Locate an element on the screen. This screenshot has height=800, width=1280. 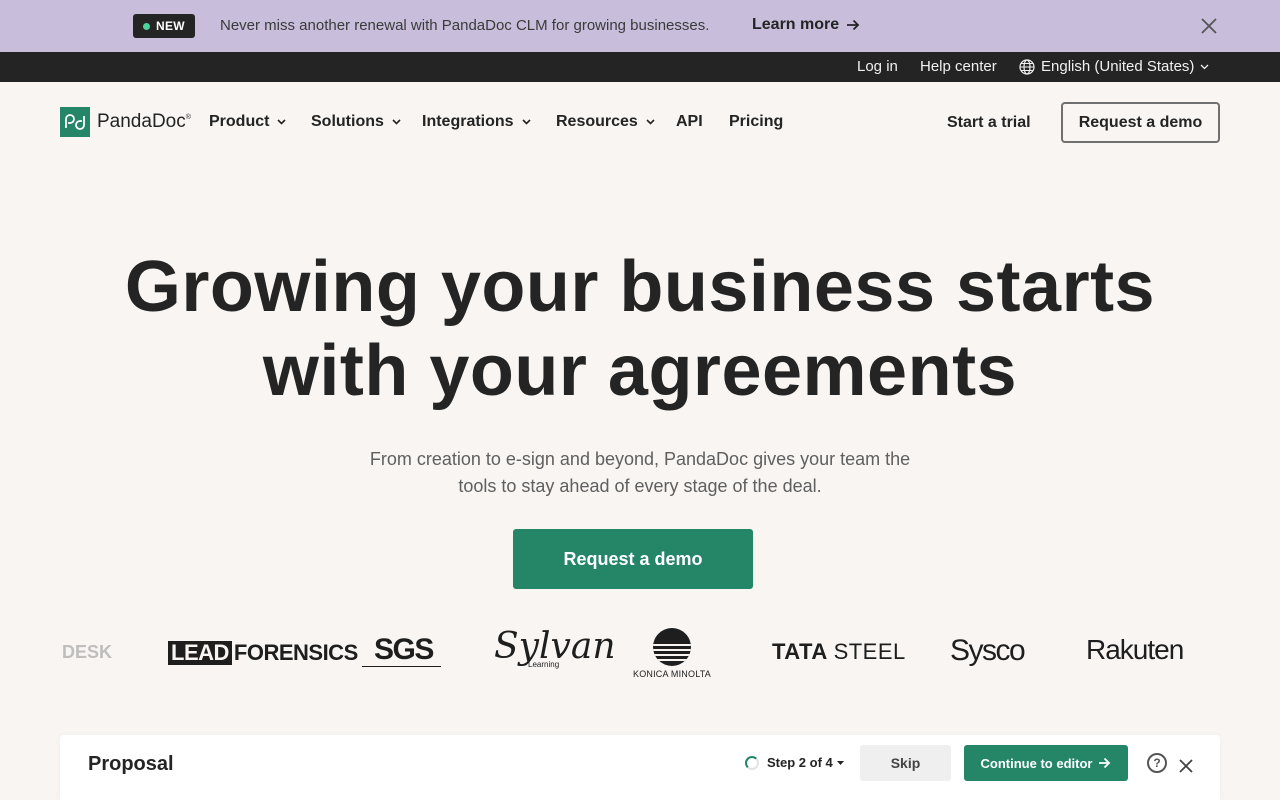
nav-solutions-label: Solutions is located at coordinates (347, 121).